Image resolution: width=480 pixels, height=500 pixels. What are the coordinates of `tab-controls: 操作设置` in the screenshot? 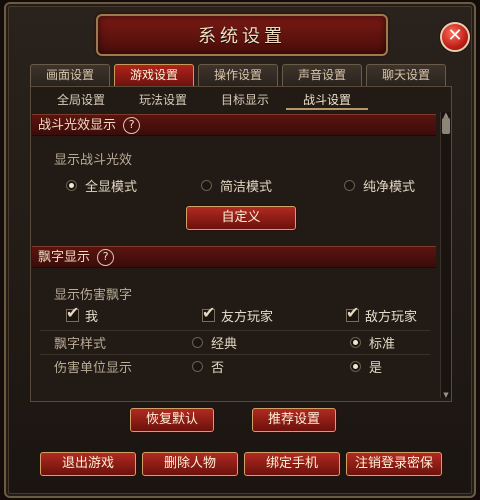 It's located at (238, 75).